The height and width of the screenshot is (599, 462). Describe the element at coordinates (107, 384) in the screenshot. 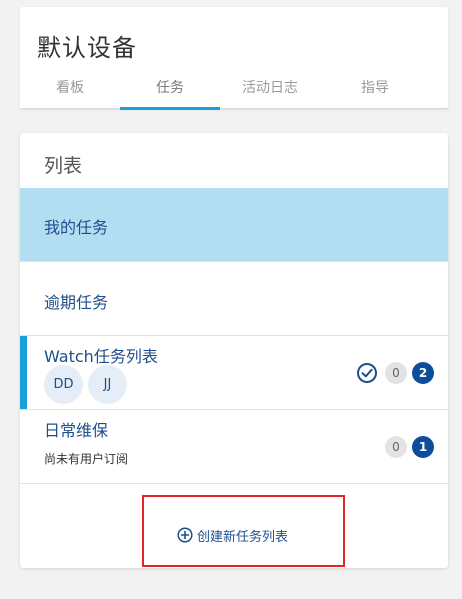

I see `avatar-jj: JJ` at that location.